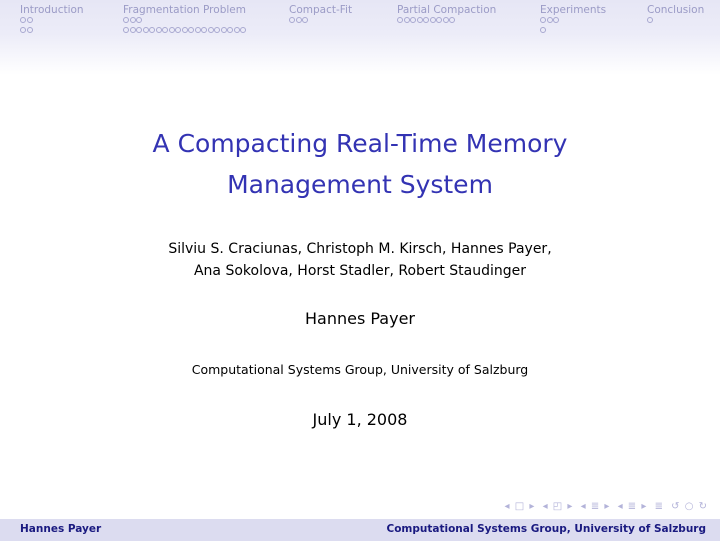 The width and height of the screenshot is (720, 541). I want to click on align-icon: ≣, so click(659, 506).